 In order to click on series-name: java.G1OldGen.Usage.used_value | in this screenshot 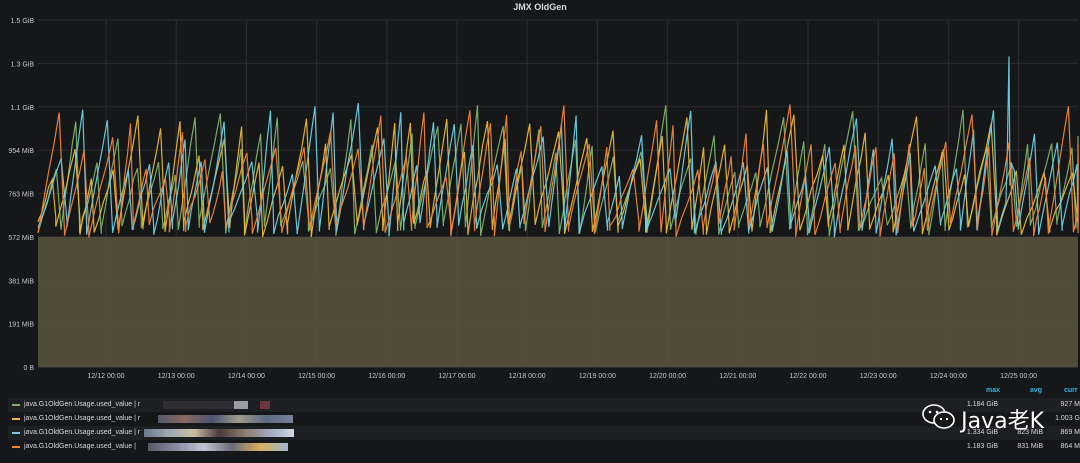, I will do `click(80, 447)`.